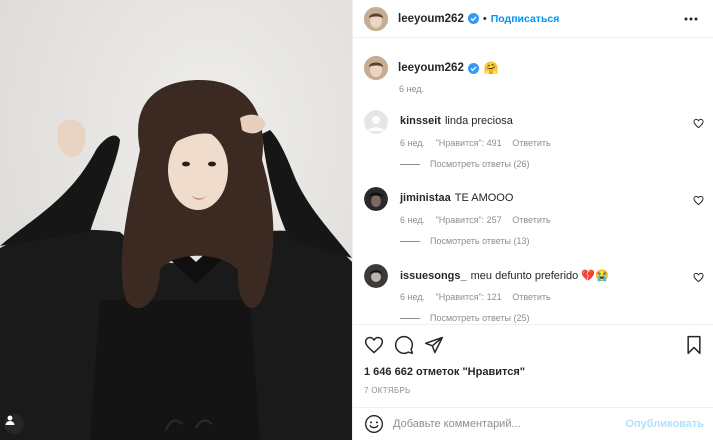  I want to click on comment-meta: 6 нед. "Нравится": 121 Ответить, so click(479, 297).